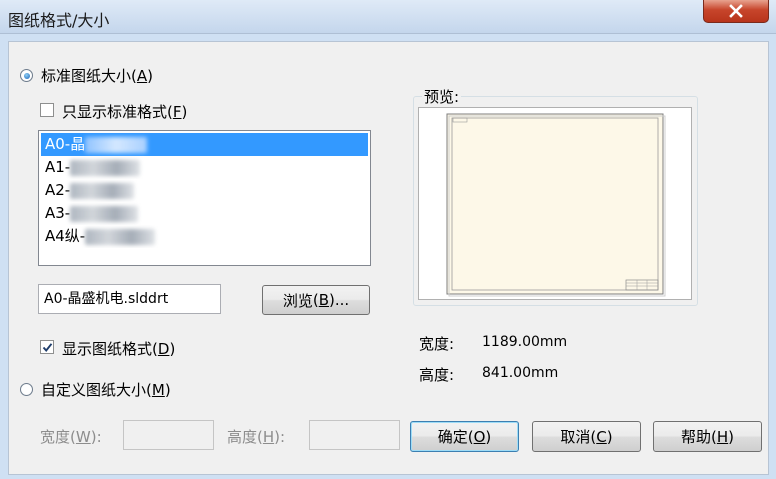 The width and height of the screenshot is (776, 479). I want to click on checkmark-icon, so click(47, 347).